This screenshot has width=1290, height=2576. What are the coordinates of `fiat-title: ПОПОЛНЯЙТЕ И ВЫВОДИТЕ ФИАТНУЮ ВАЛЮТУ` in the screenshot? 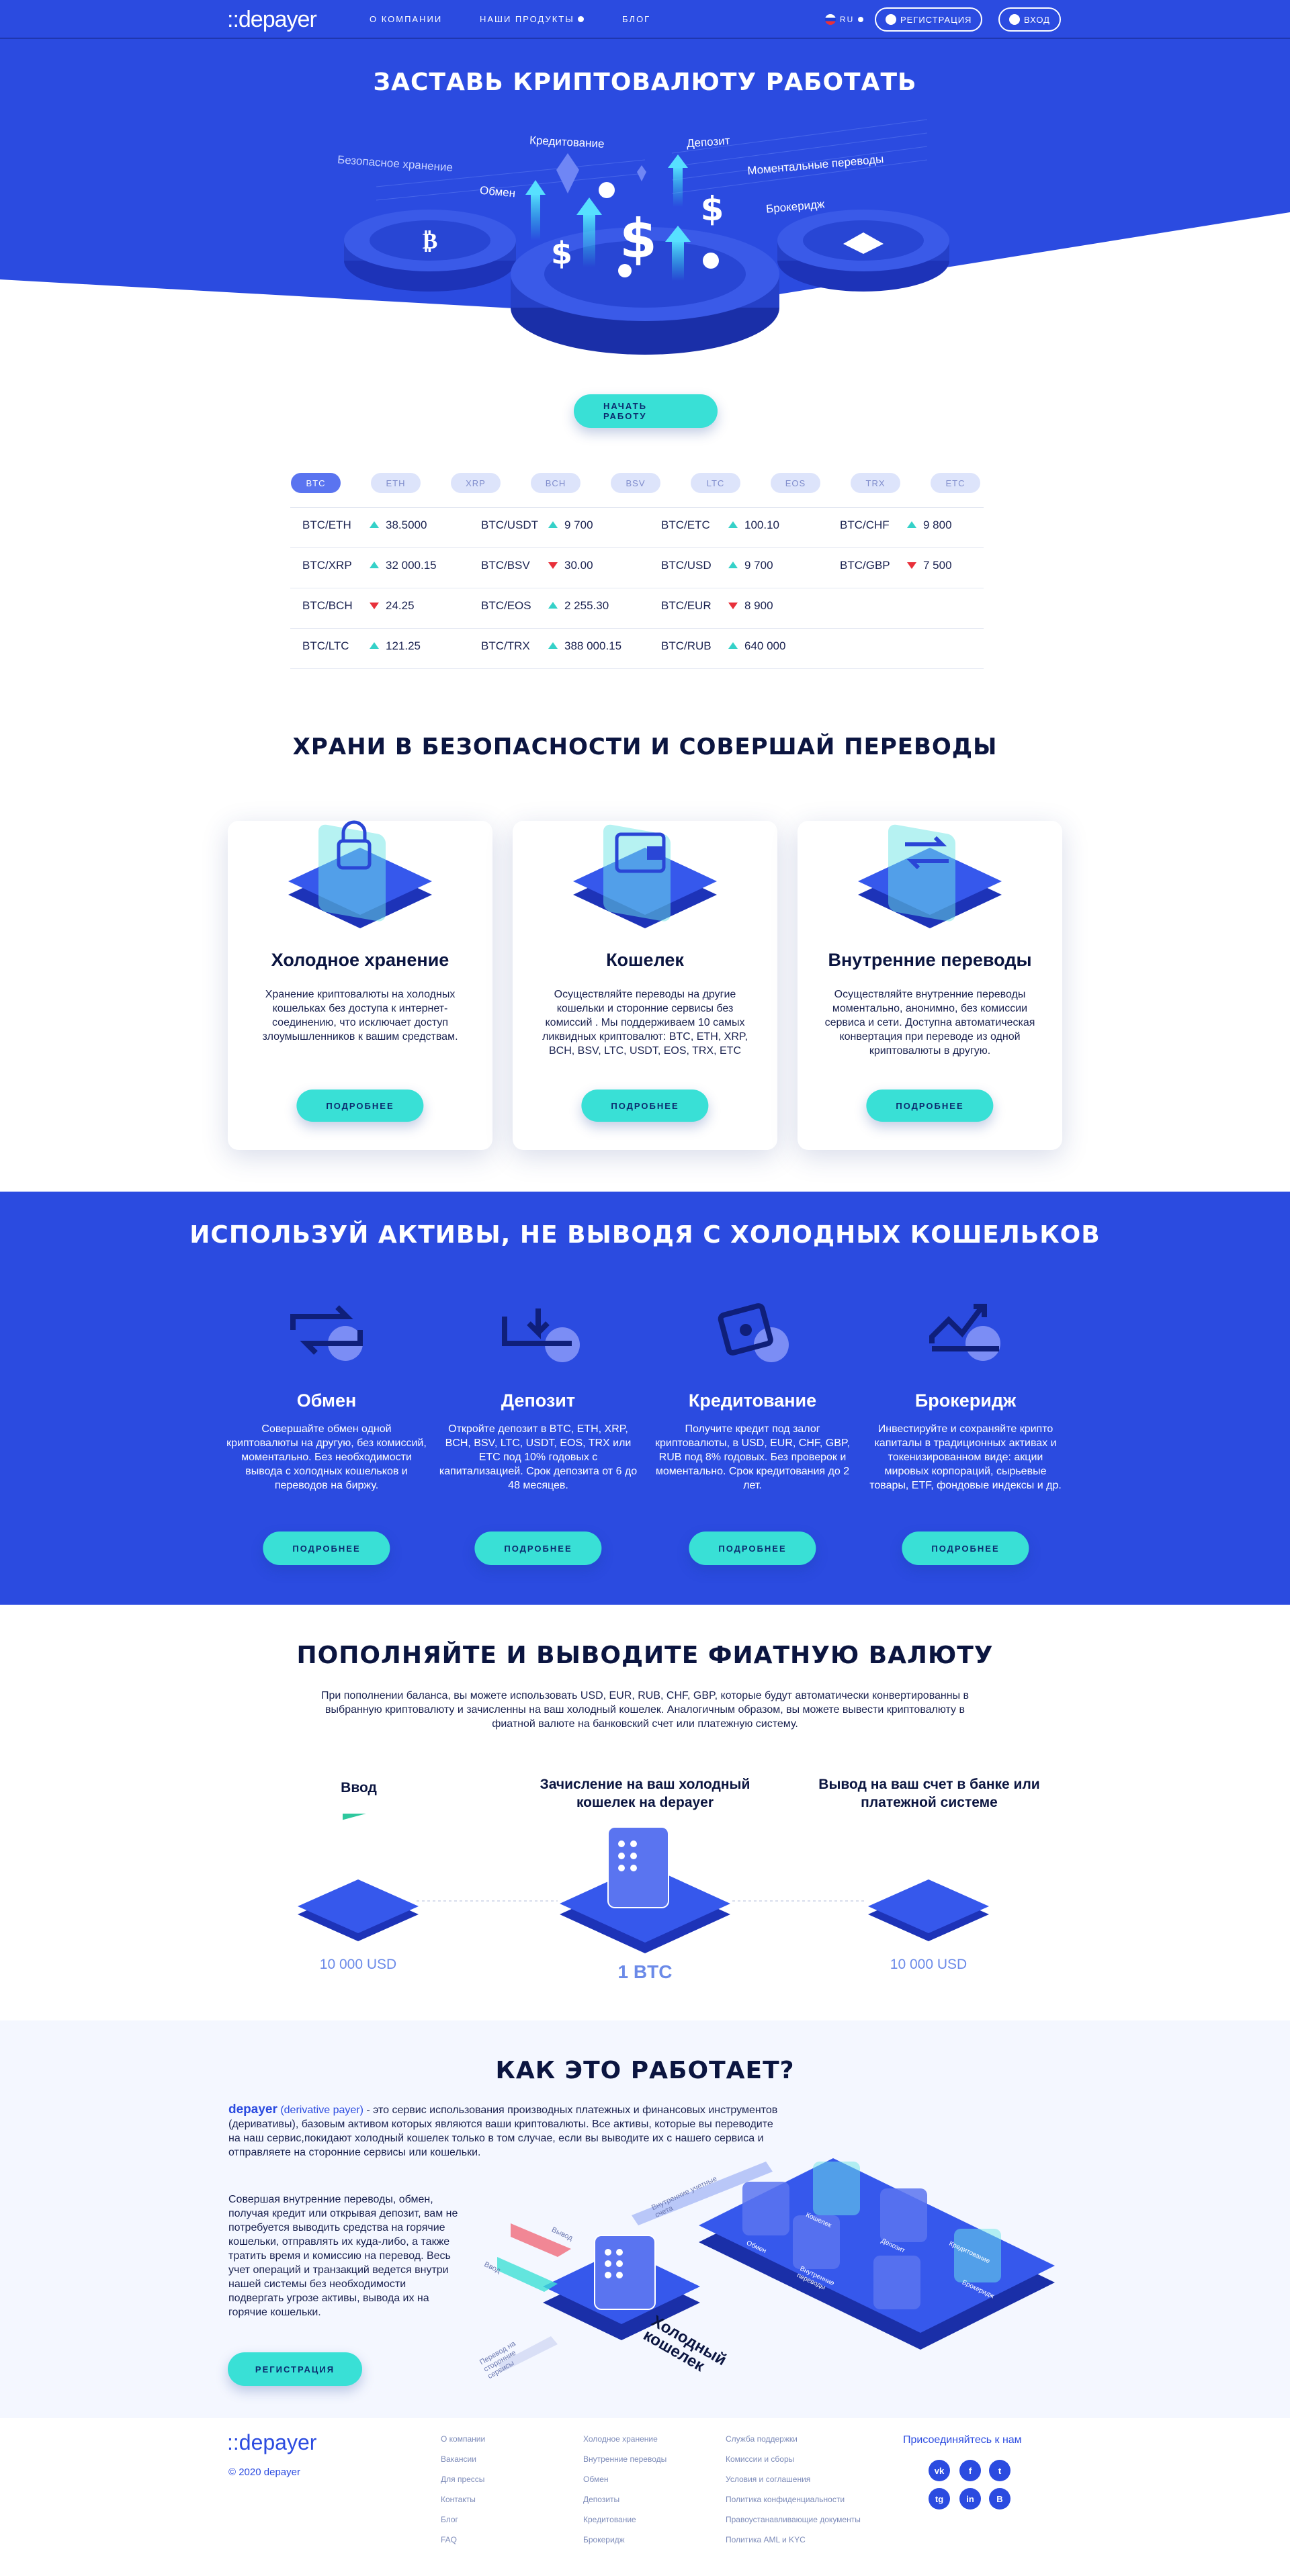 It's located at (645, 1656).